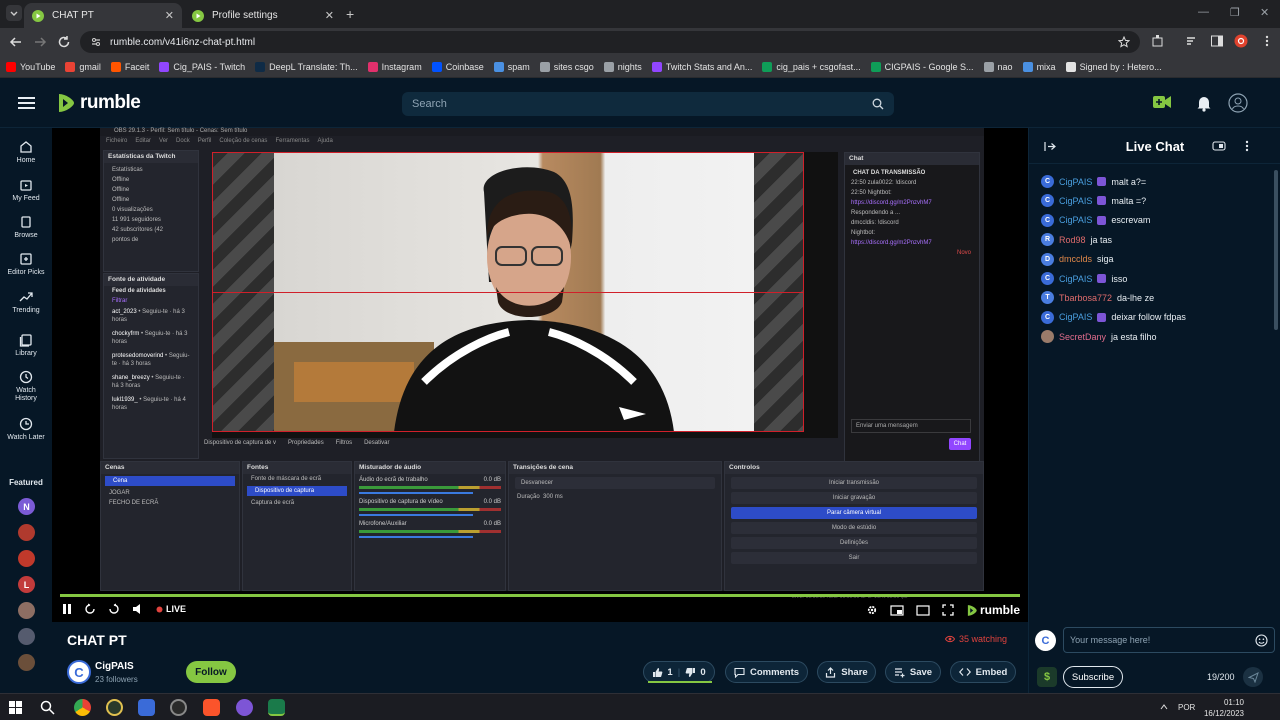 The height and width of the screenshot is (720, 1280). I want to click on follow-button: Follow, so click(211, 672).